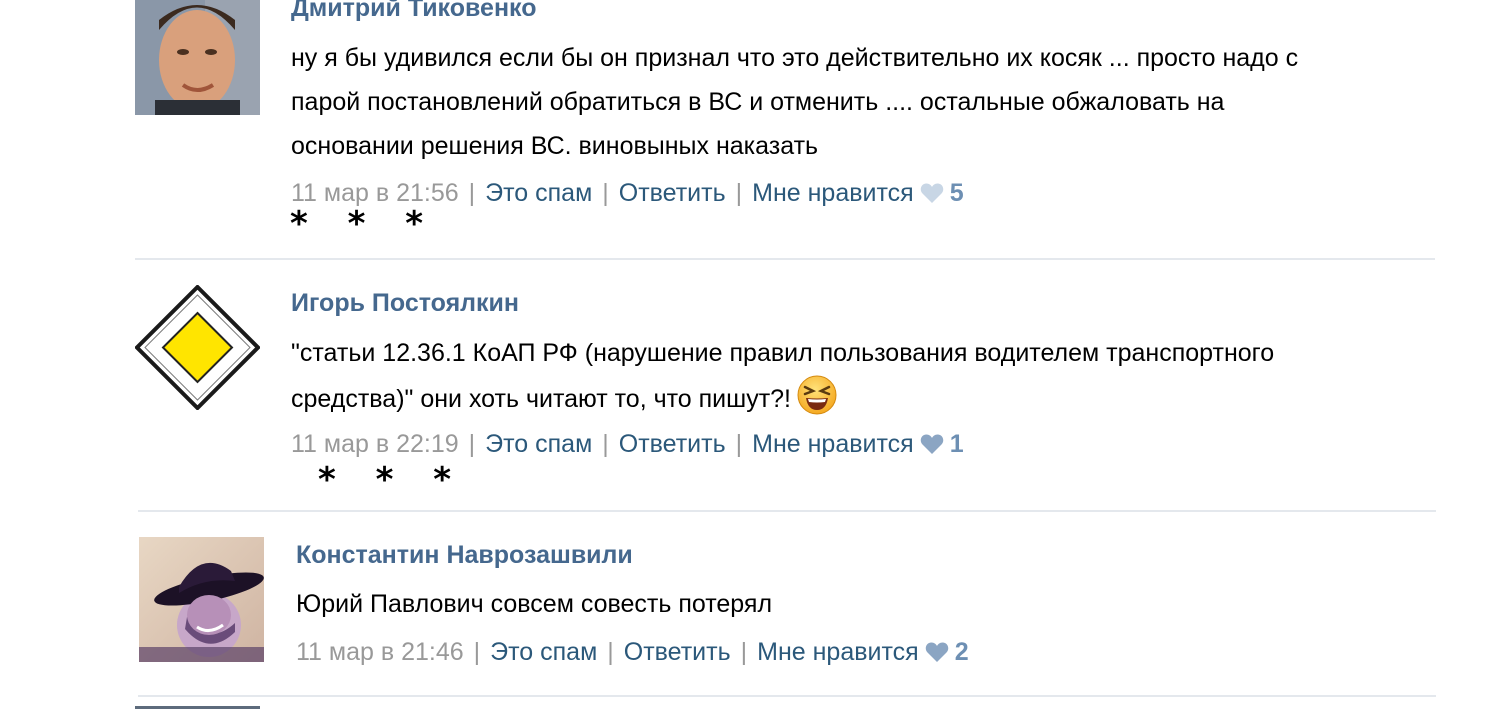  What do you see at coordinates (380, 652) in the screenshot?
I see `comment-date: 11 мар в 21:46` at bounding box center [380, 652].